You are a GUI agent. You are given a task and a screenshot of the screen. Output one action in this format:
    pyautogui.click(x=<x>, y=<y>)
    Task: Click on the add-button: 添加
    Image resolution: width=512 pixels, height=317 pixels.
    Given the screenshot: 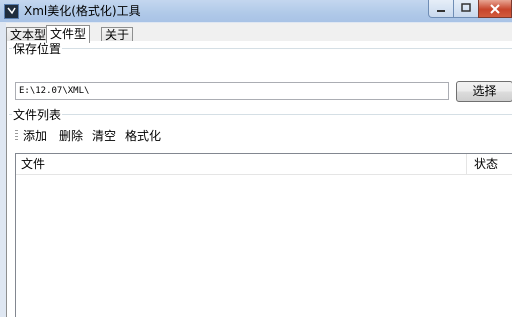 What is the action you would take?
    pyautogui.click(x=35, y=136)
    